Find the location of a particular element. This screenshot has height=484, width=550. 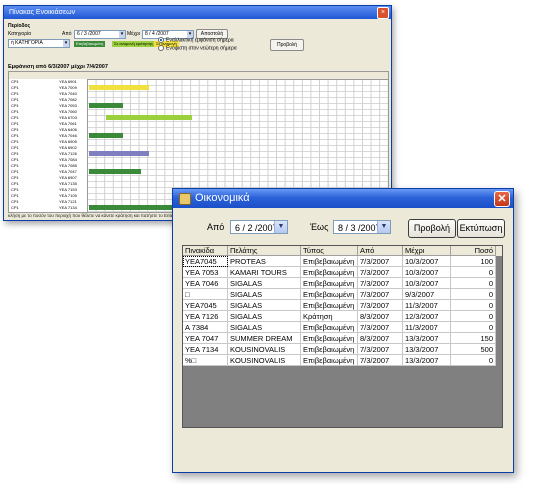

from-label: Από is located at coordinates (216, 227).